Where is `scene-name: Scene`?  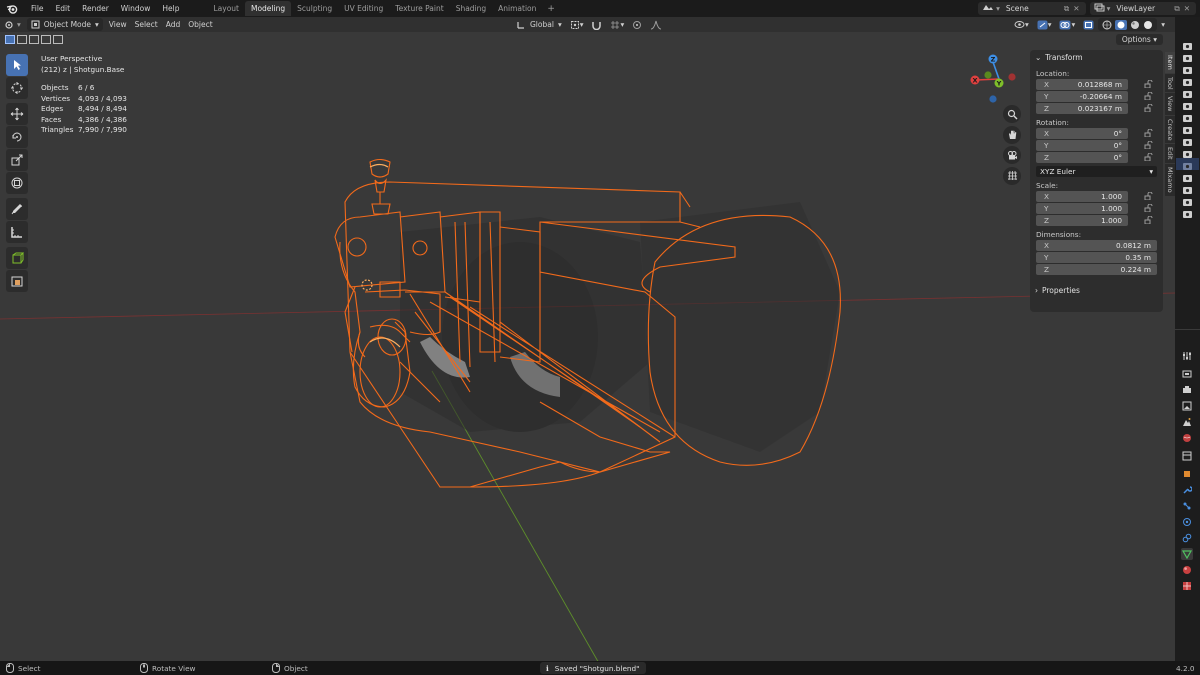
scene-name: Scene is located at coordinates (1032, 8).